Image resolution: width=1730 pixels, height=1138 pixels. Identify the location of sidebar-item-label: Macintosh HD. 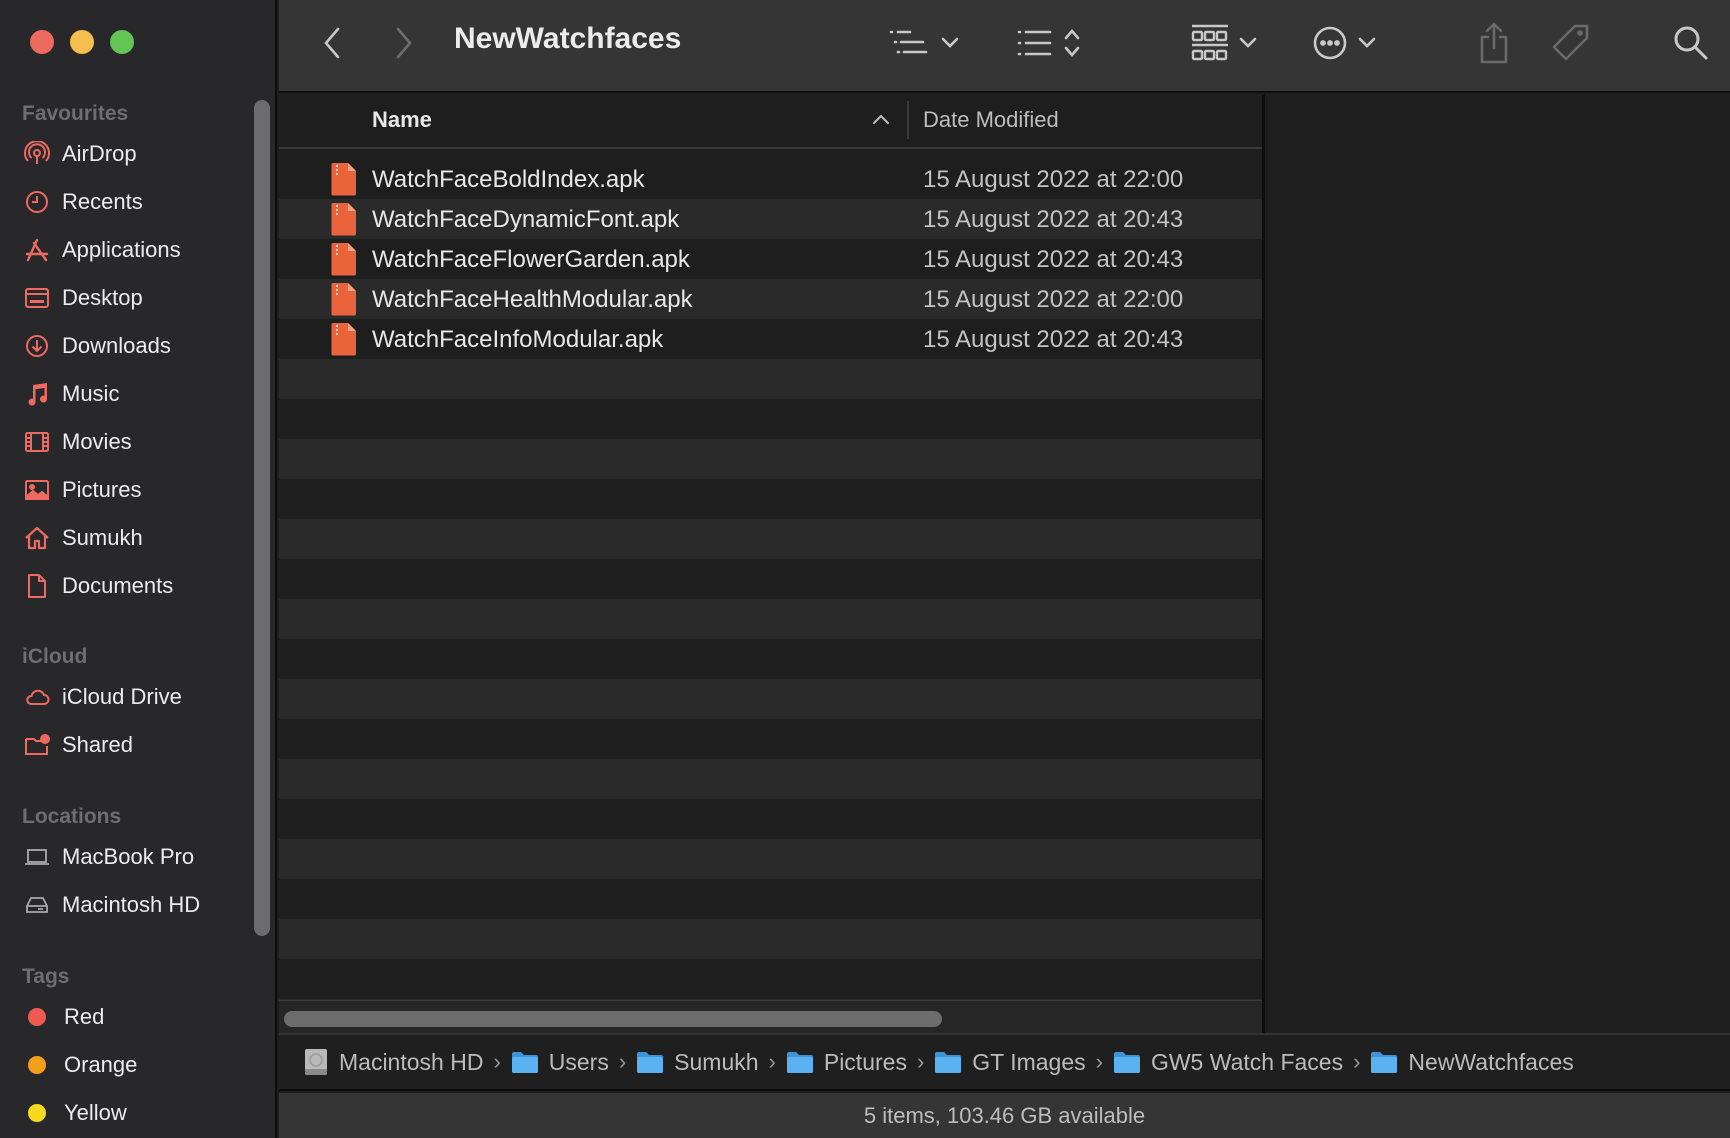
(131, 904).